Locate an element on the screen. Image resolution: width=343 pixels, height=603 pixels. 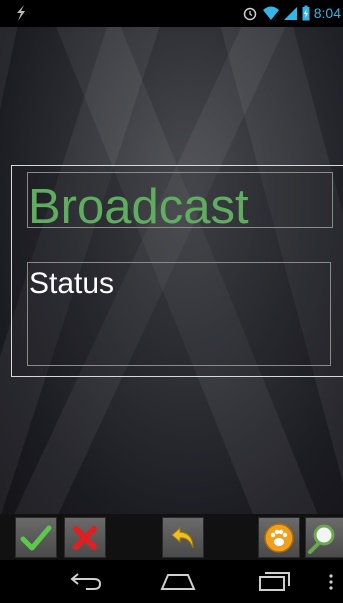
battery-icon is located at coordinates (306, 13).